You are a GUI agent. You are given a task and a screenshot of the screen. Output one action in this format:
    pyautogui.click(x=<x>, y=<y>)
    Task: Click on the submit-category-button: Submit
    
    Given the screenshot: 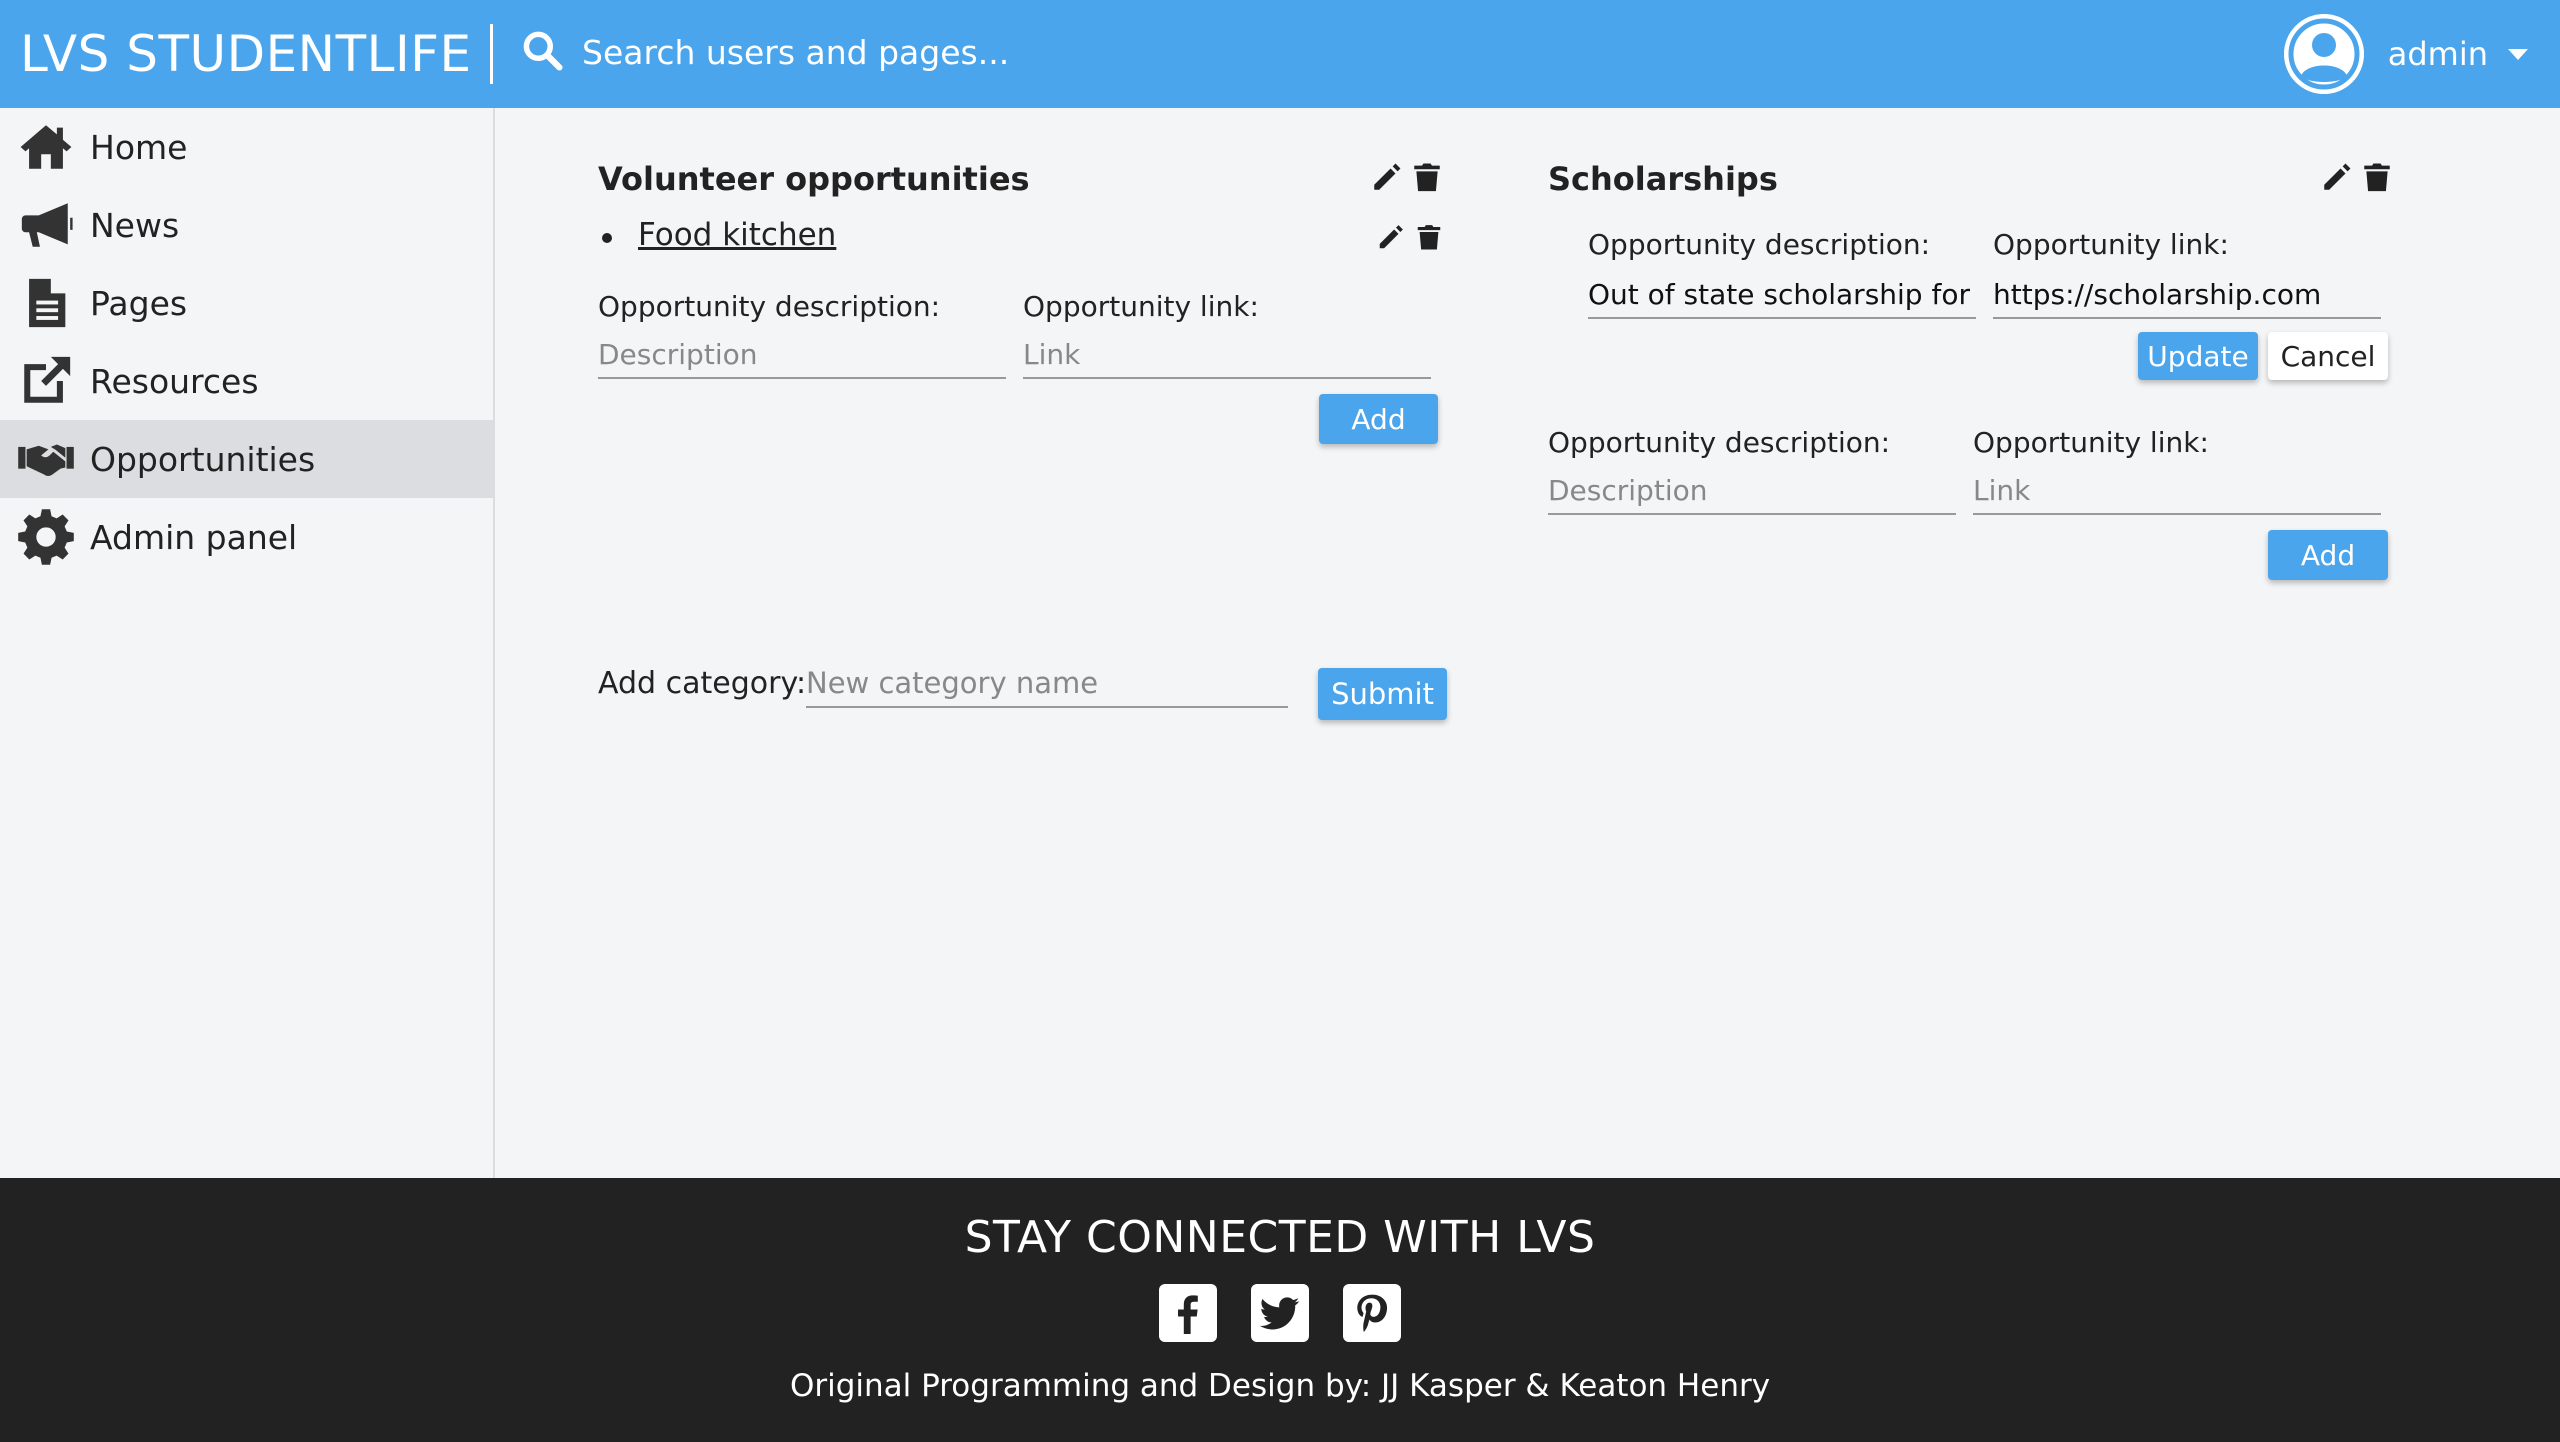 What is the action you would take?
    pyautogui.click(x=1382, y=694)
    